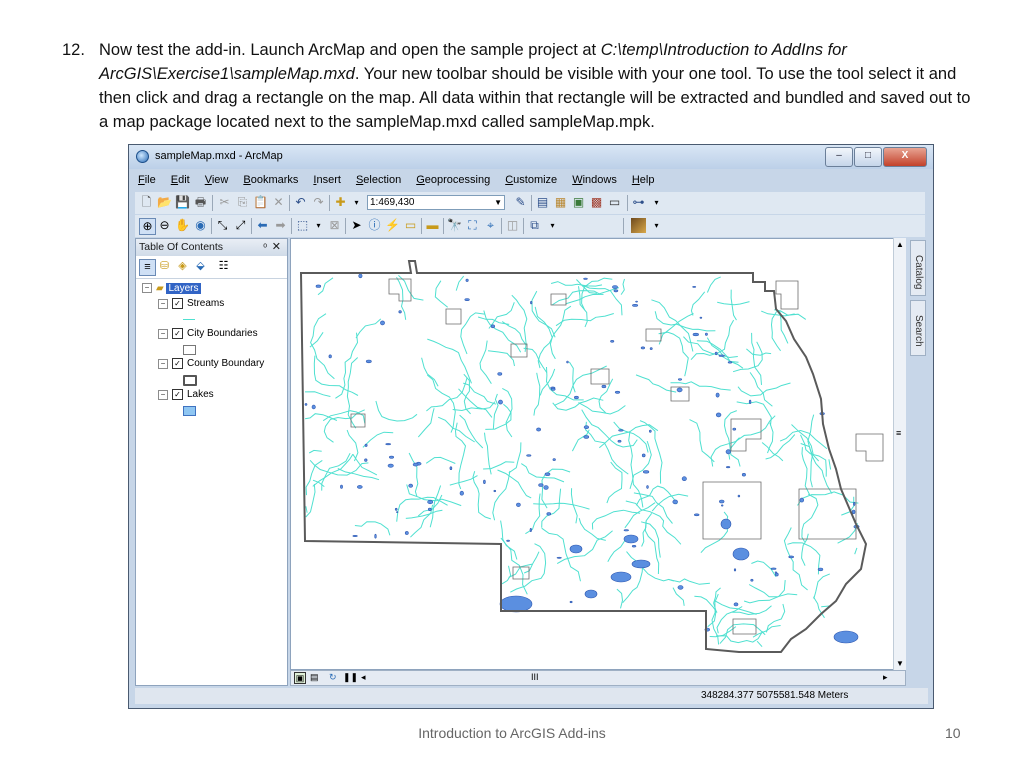  What do you see at coordinates (177, 363) in the screenshot?
I see `county-boundary-visibility-checkbox: ✓` at bounding box center [177, 363].